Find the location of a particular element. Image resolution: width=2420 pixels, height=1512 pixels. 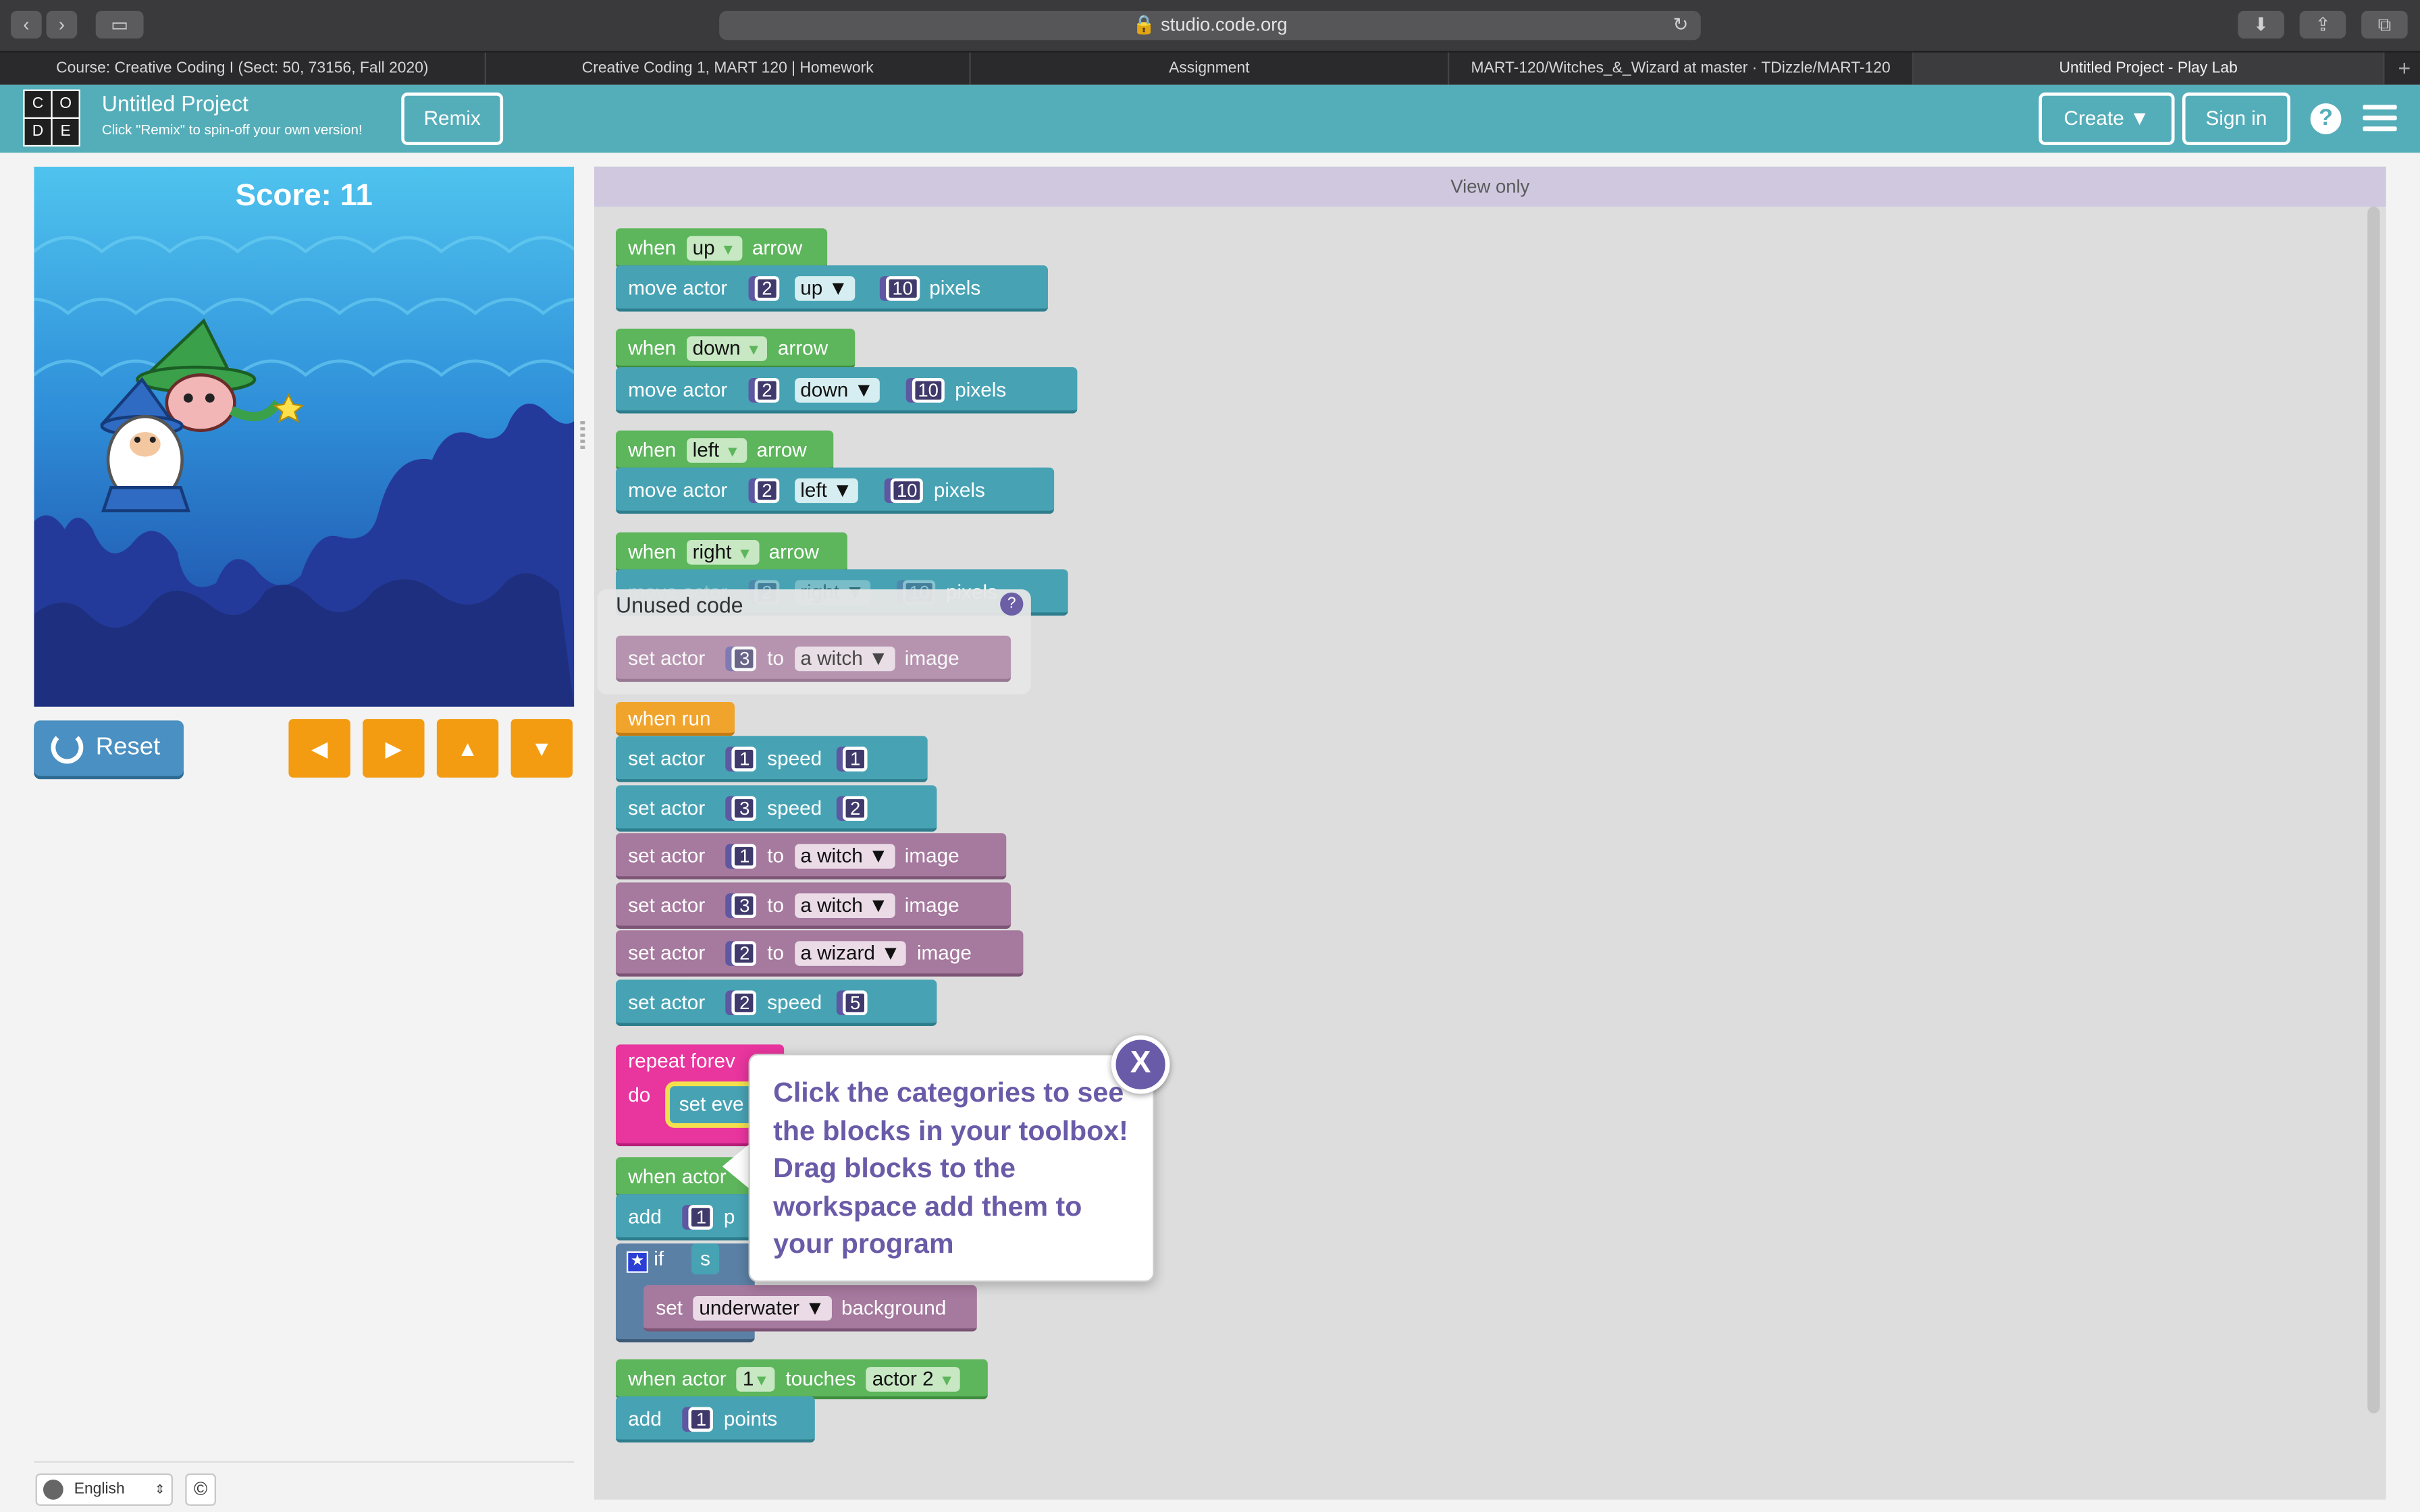

move-actor-left-block: move actor 2 left ▼ 10 pixels is located at coordinates (835, 490).